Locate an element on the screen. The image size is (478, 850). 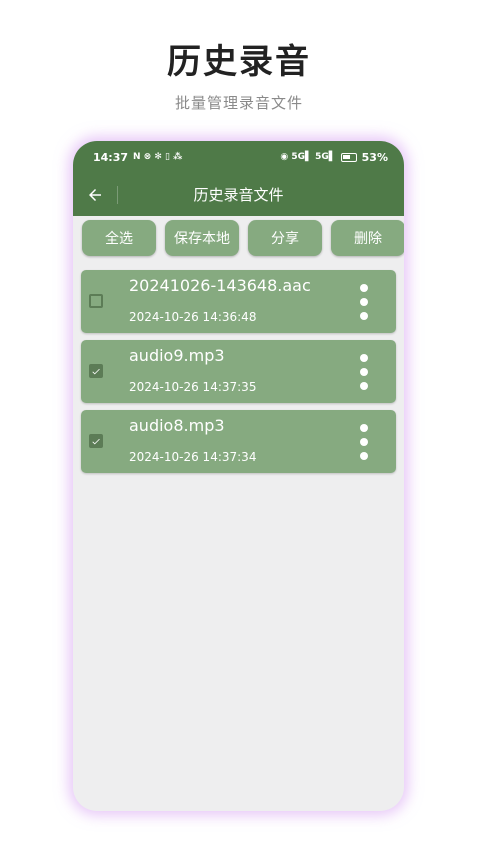
app-bar: 14:37 N ⊗ ✻ ▯ ⁂ ◉ 5G▌ 5G▌ 53% 历史录音文件 is located at coordinates (238, 178).